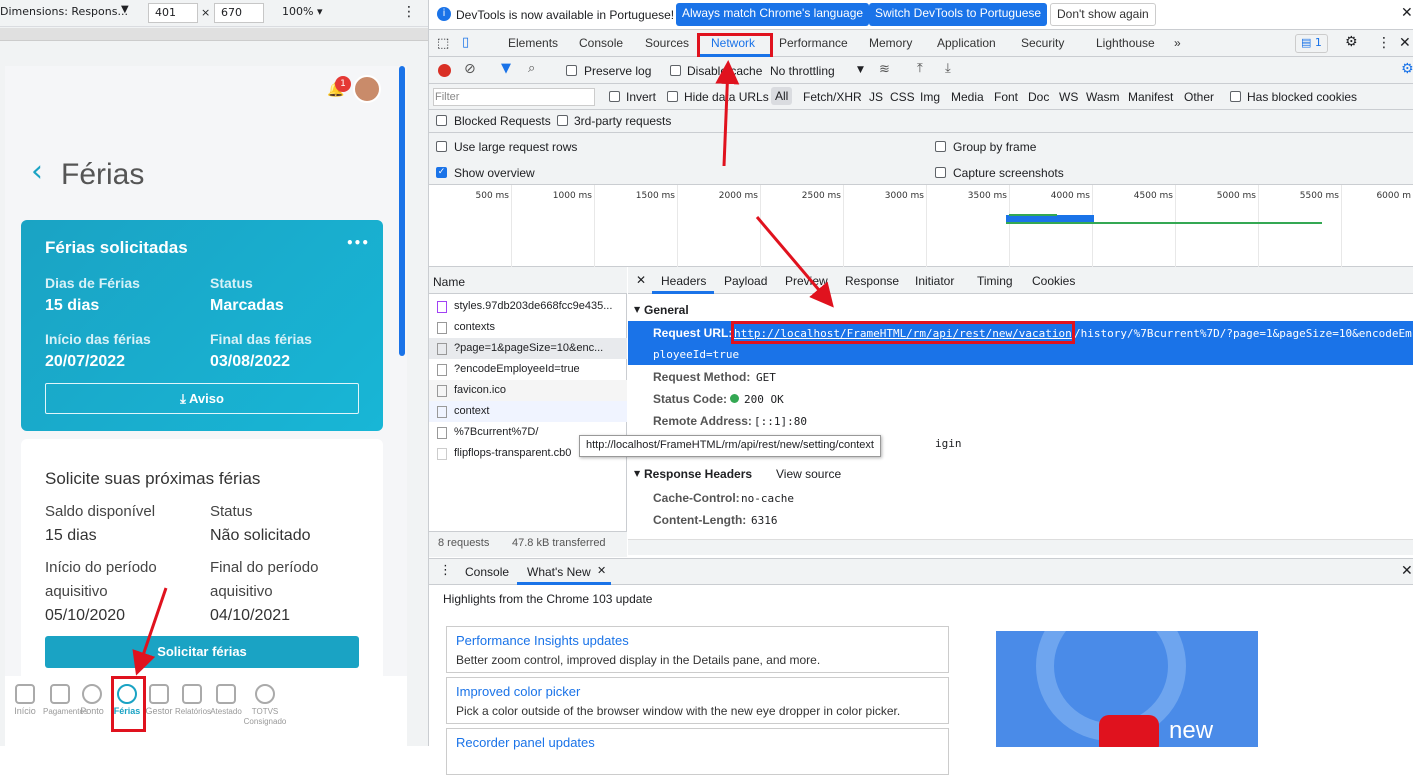 This screenshot has width=1413, height=775. What do you see at coordinates (876, 97) in the screenshot?
I see `type-js: JS` at bounding box center [876, 97].